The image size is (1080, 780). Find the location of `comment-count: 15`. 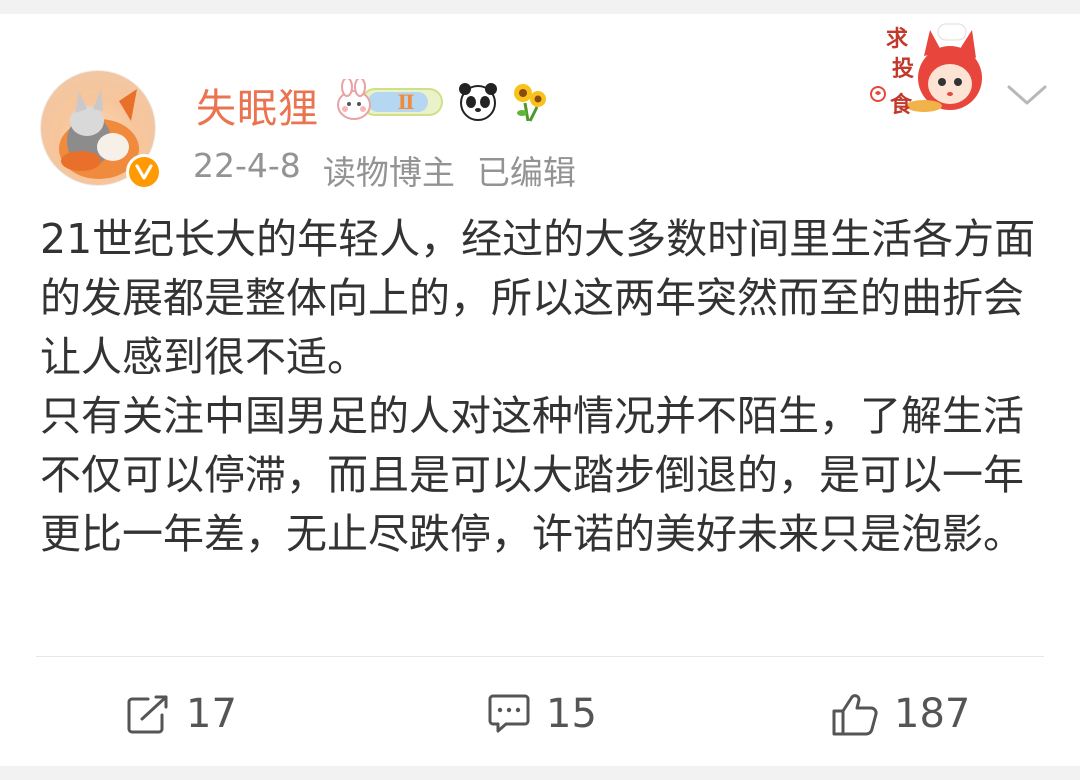

comment-count: 15 is located at coordinates (571, 714).